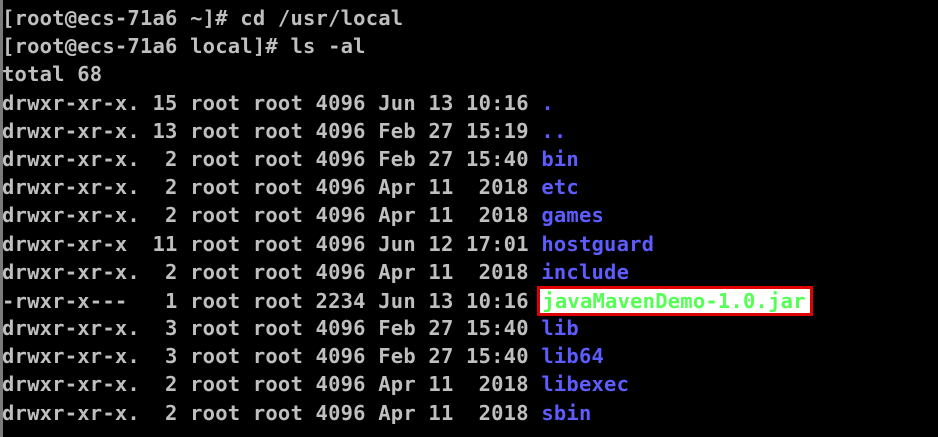  I want to click on prompt-line: [root@ecs-71a6 ~]# cd /usr/local, so click(203, 18).